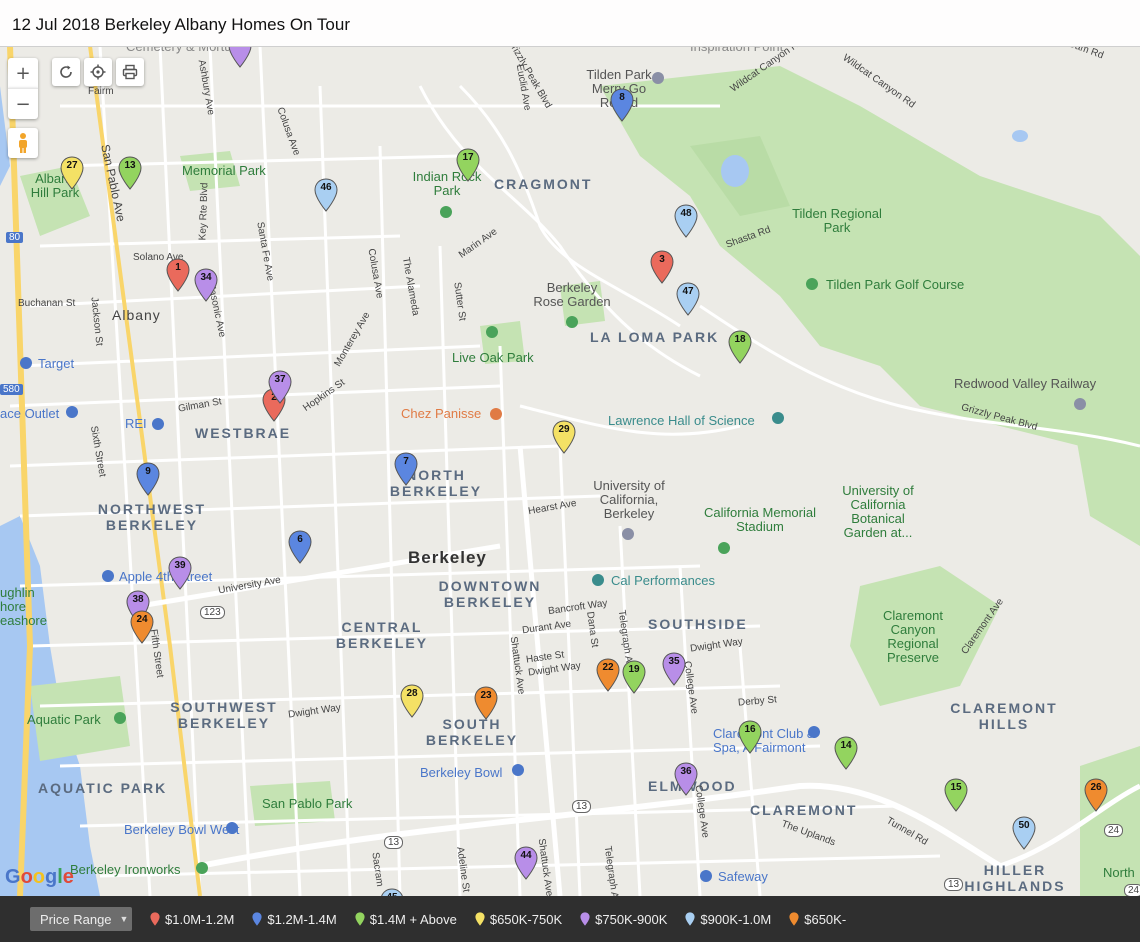 The height and width of the screenshot is (942, 1140). Describe the element at coordinates (655, 337) in the screenshot. I see `label-la-loma-park: LA LOMA PARK` at that location.